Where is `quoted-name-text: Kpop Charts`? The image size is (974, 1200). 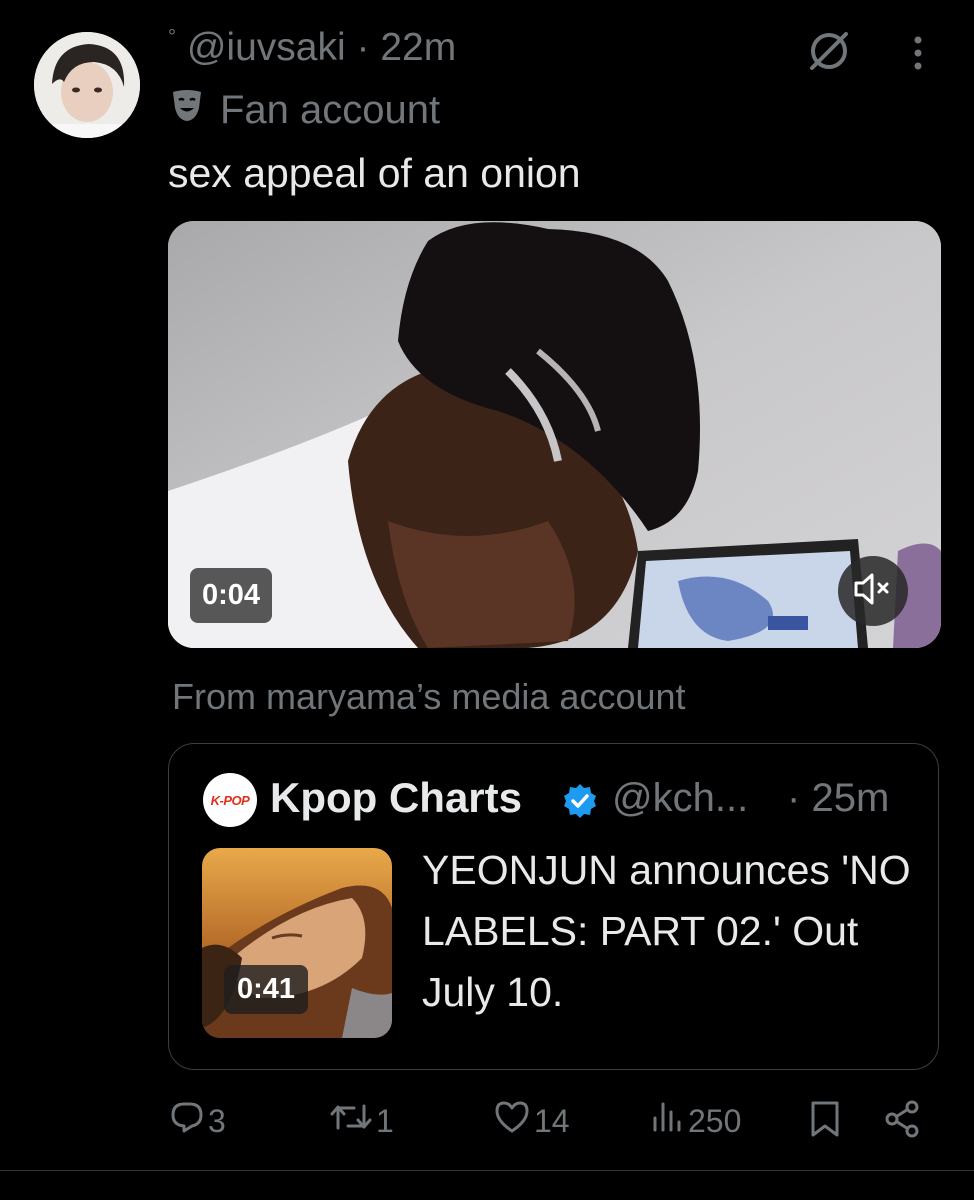 quoted-name-text: Kpop Charts is located at coordinates (396, 797).